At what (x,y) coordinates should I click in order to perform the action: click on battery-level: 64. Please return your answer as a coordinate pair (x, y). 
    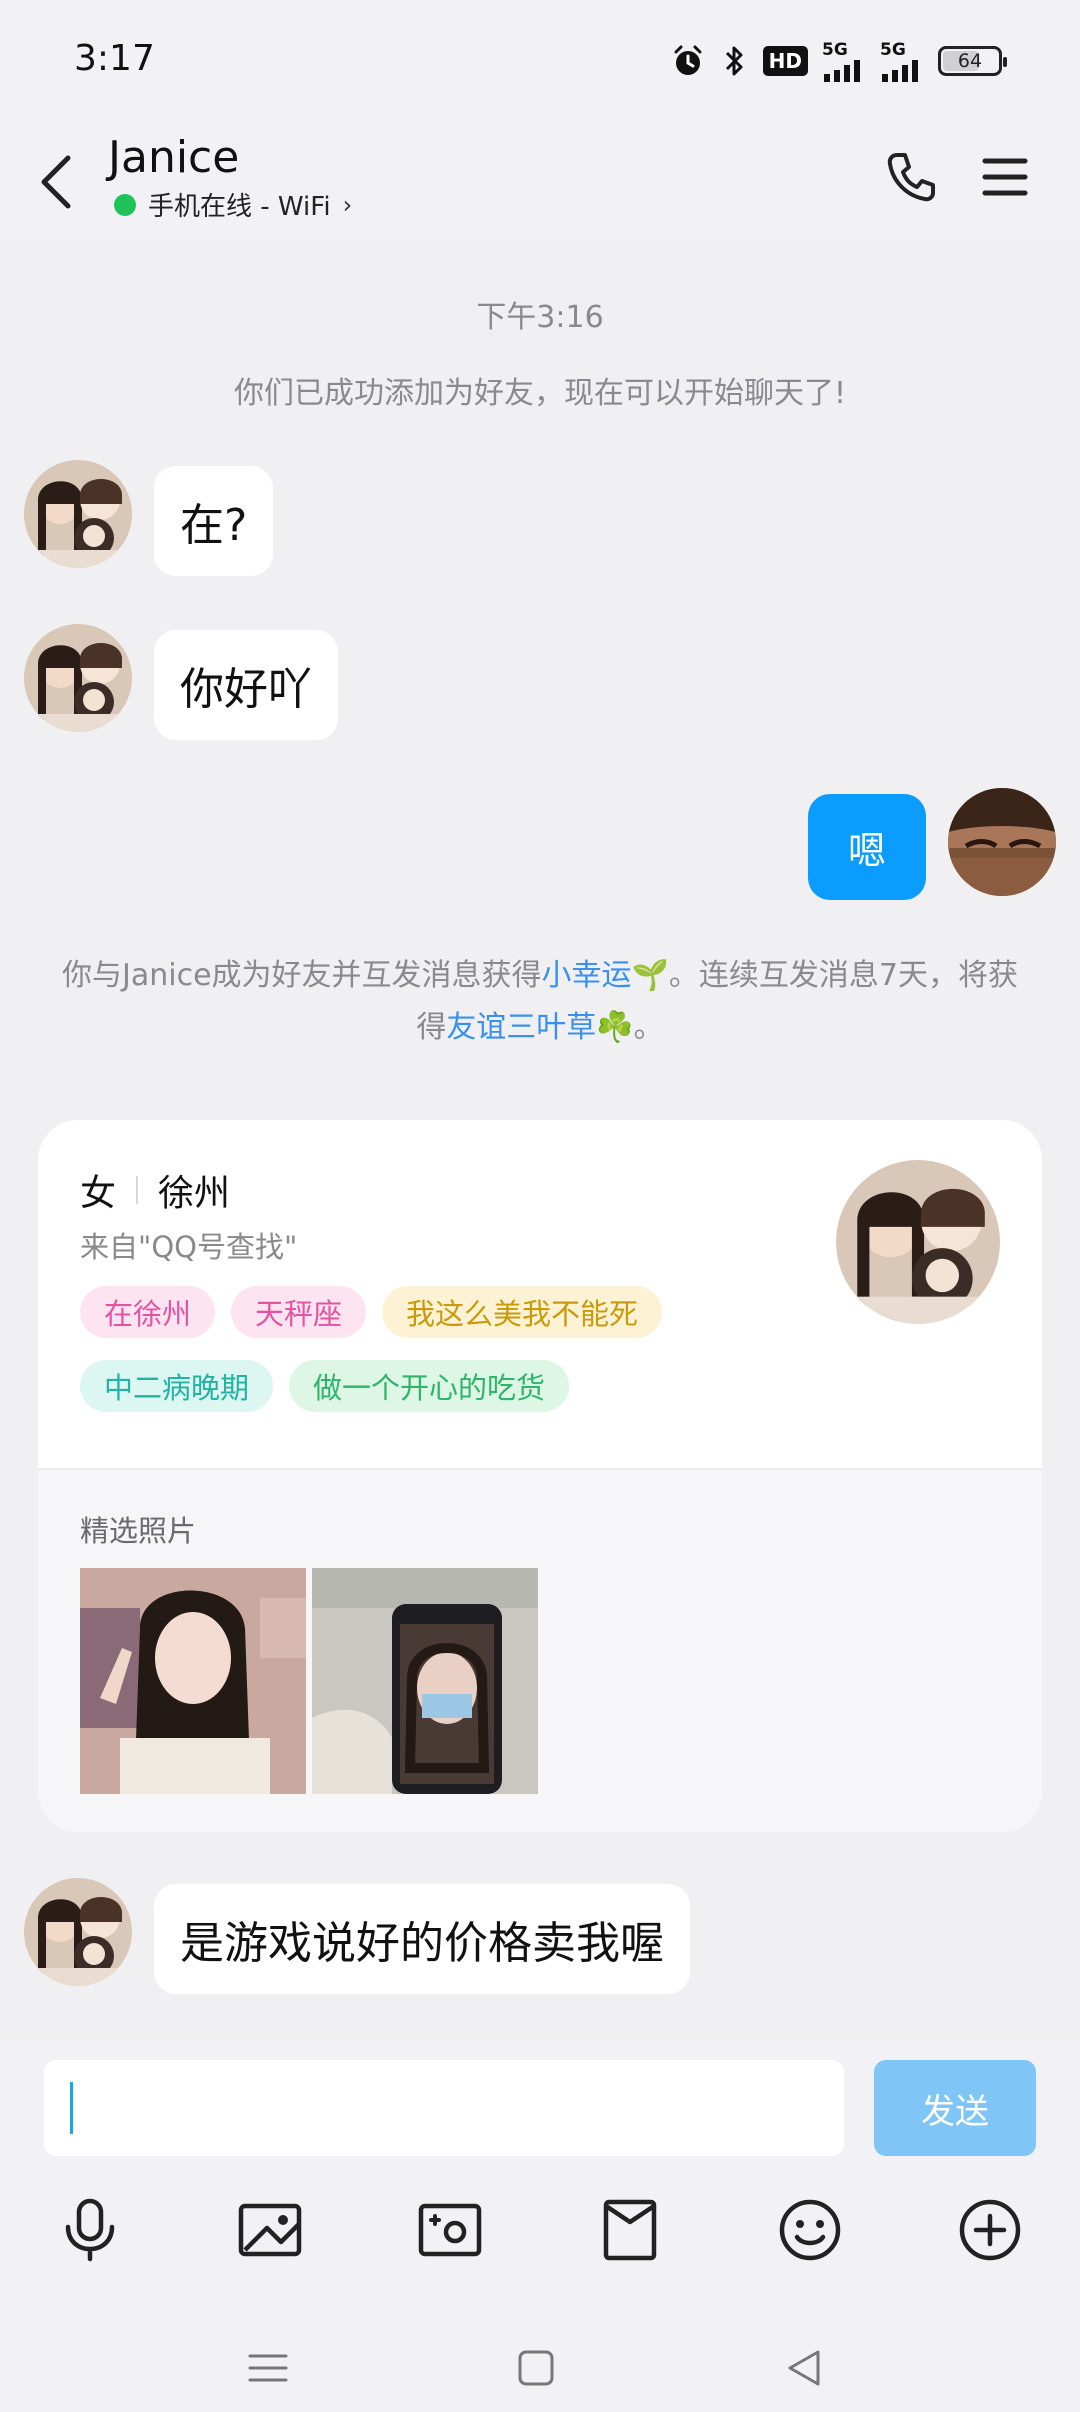
    Looking at the image, I should click on (970, 61).